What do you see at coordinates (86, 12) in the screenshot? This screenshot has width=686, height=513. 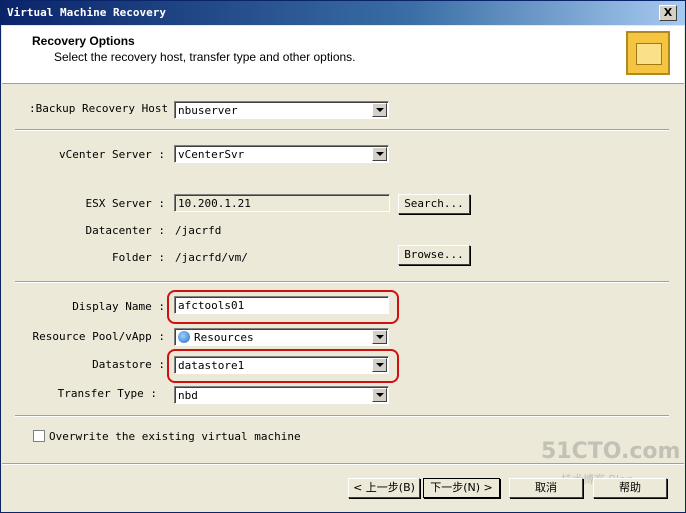 I see `window-title: Virtual Machine Recovery` at bounding box center [86, 12].